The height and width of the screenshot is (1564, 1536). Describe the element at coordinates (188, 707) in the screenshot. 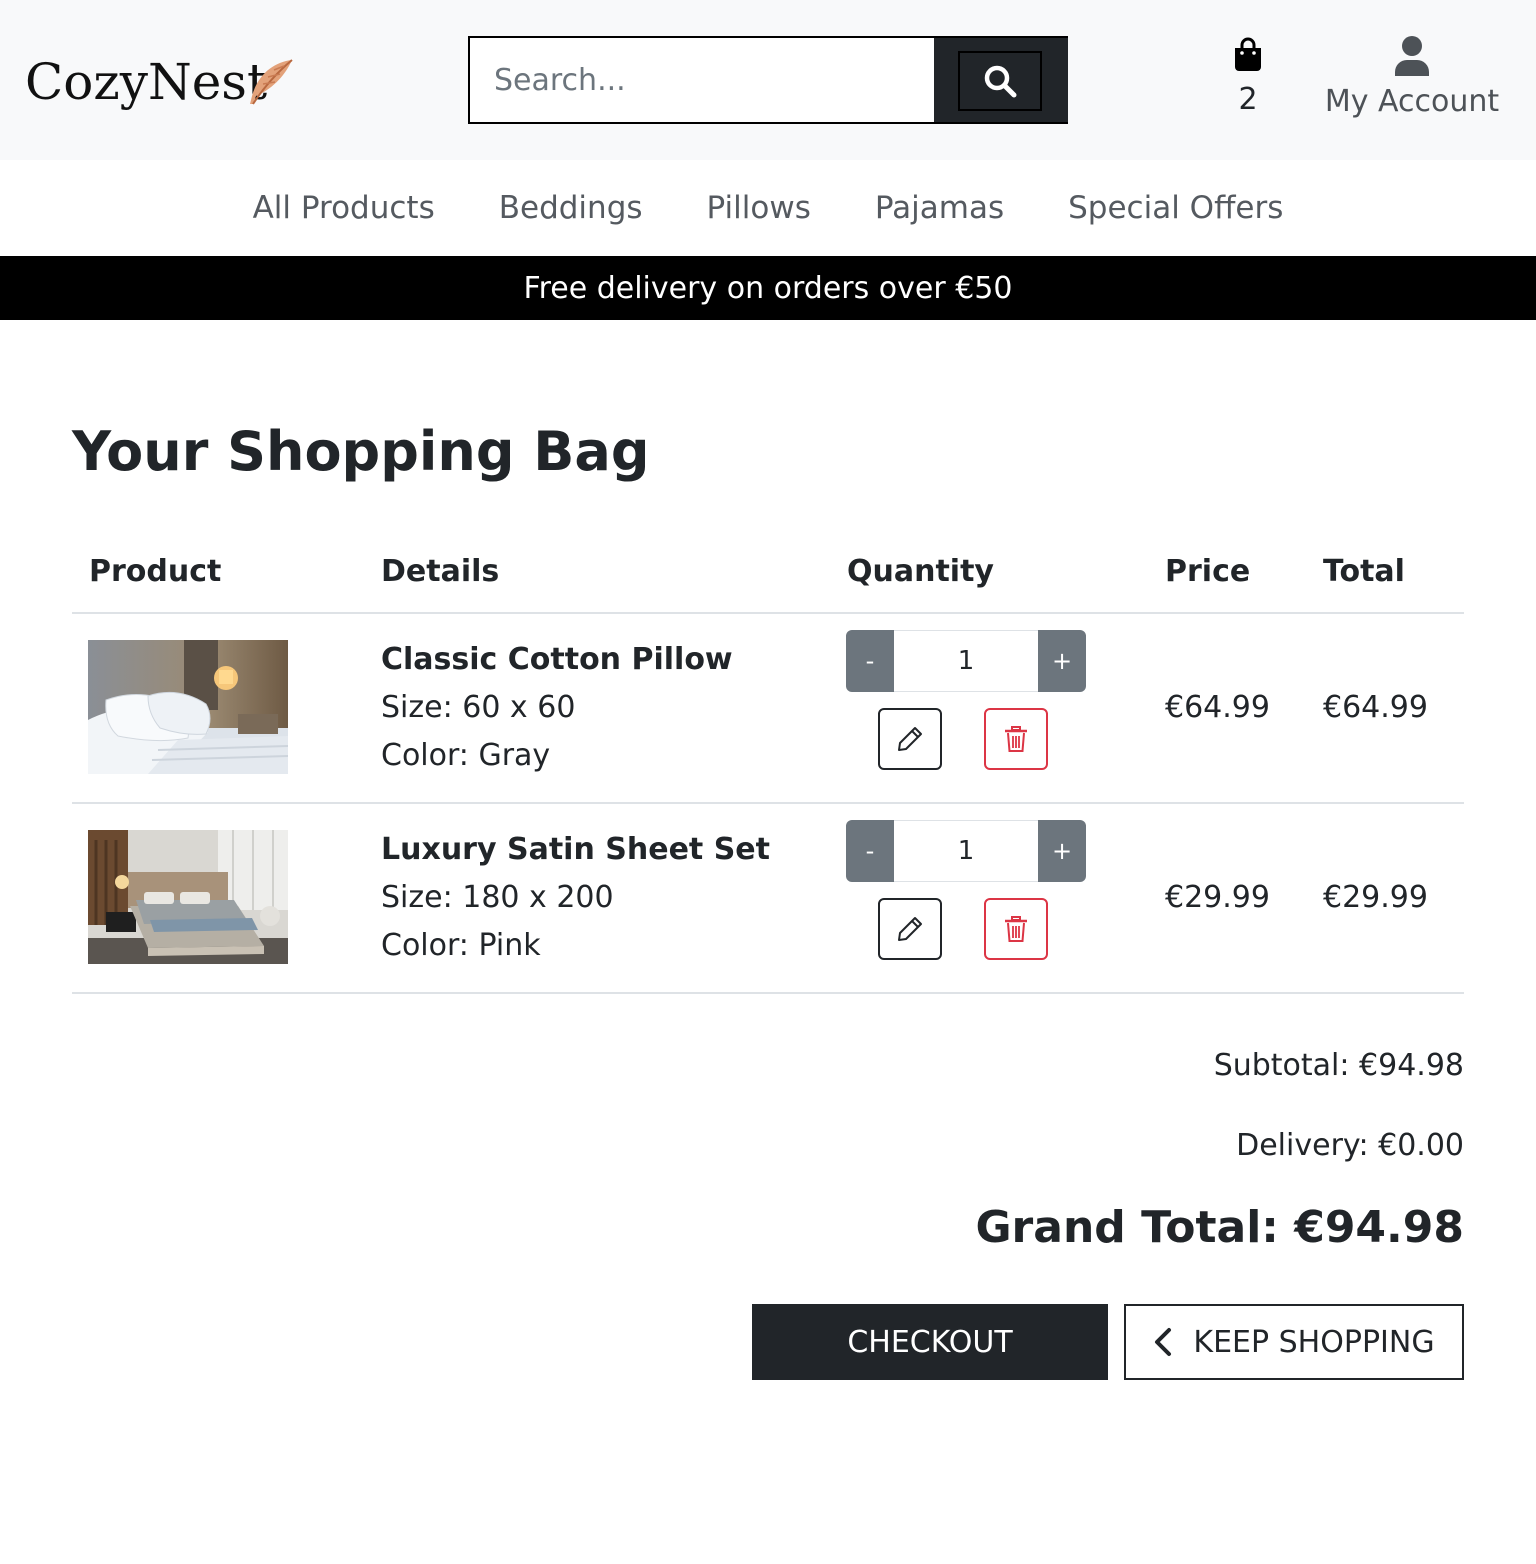

I see `product-image-pillow` at that location.